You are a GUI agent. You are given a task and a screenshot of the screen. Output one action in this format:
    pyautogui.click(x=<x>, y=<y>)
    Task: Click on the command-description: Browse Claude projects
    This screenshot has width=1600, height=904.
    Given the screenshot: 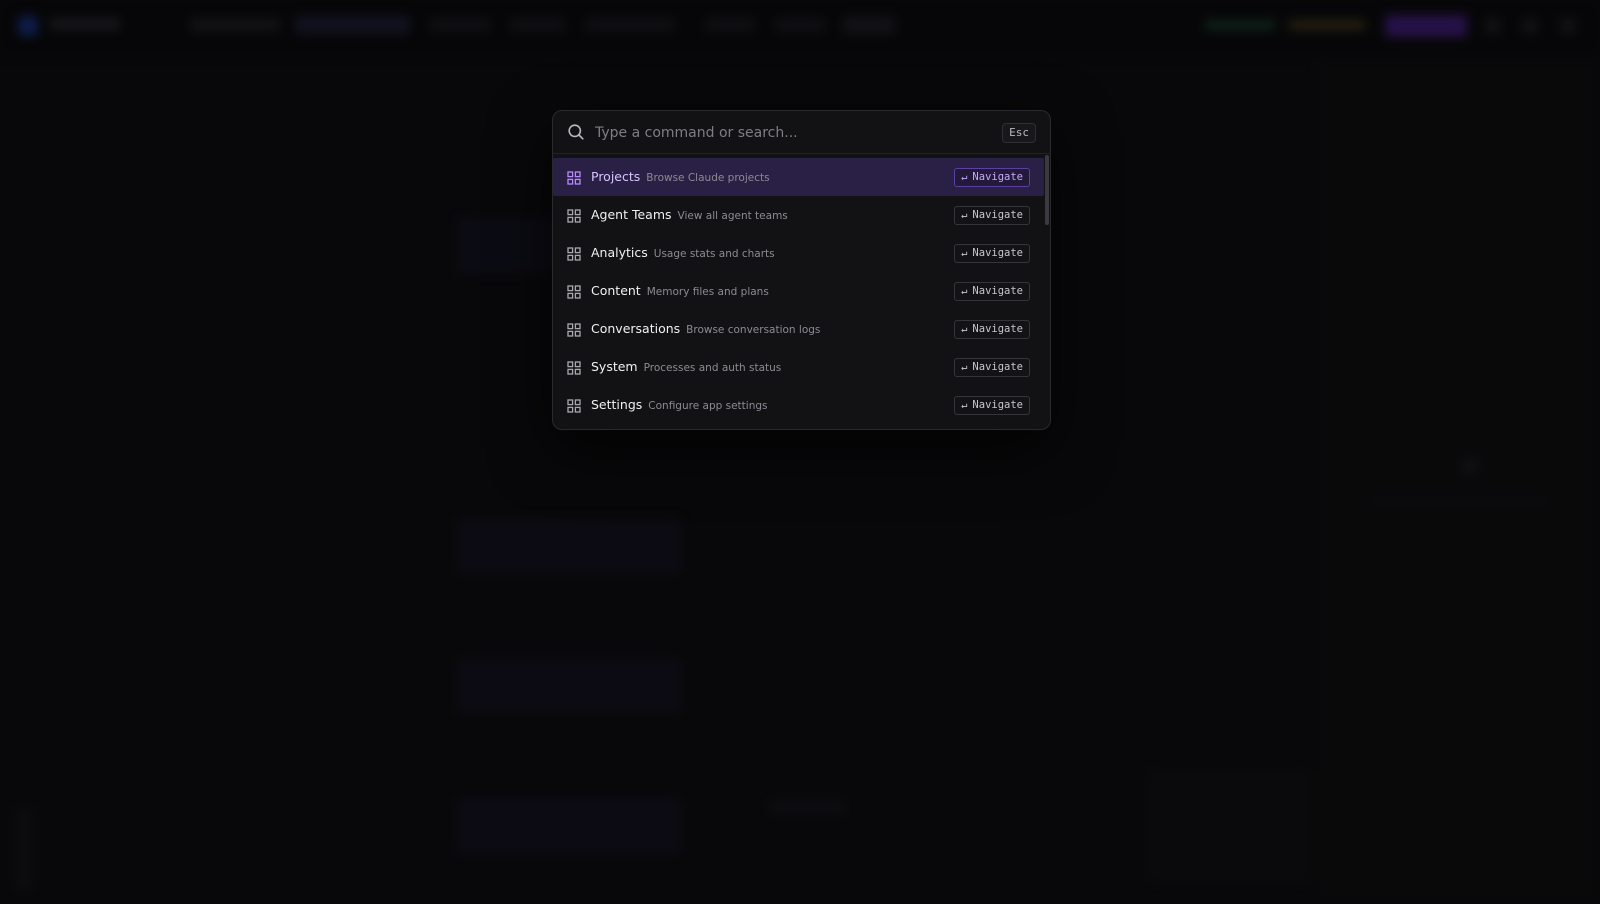 What is the action you would take?
    pyautogui.click(x=708, y=178)
    